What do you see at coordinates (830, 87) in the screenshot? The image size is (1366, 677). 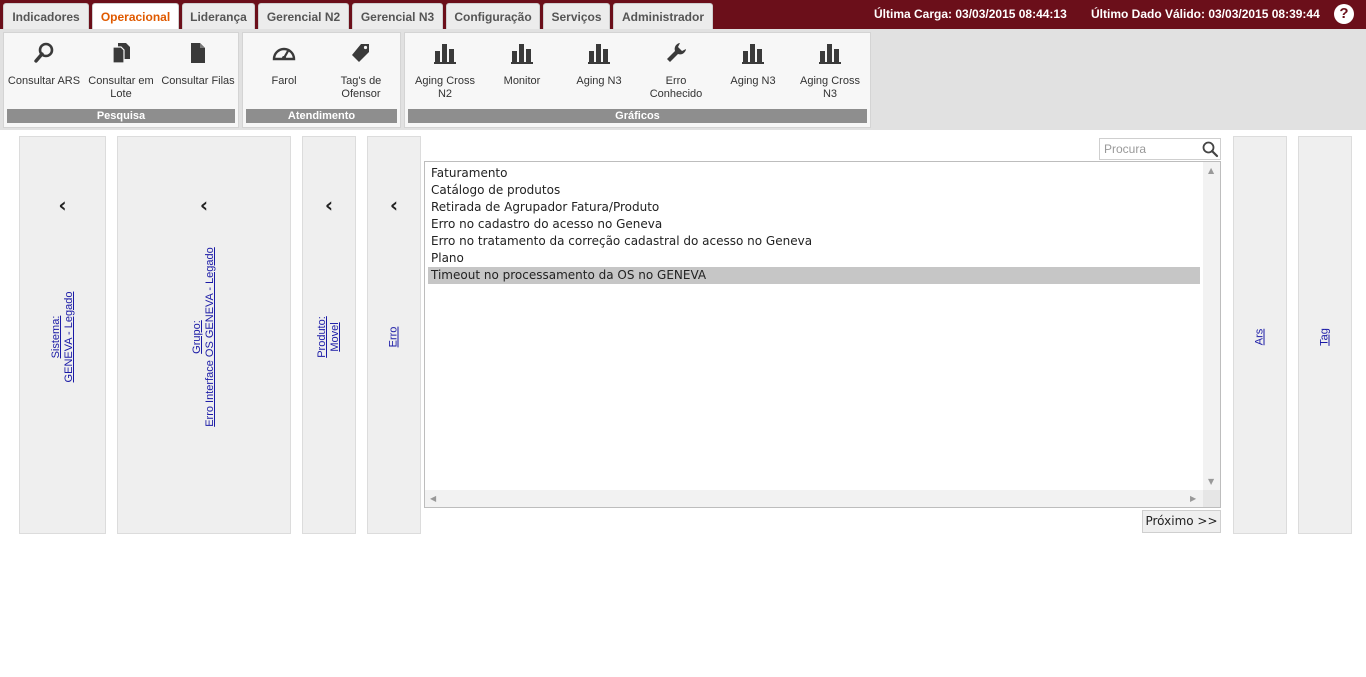 I see `aging-cross-n3-label: Aging Cross N3` at bounding box center [830, 87].